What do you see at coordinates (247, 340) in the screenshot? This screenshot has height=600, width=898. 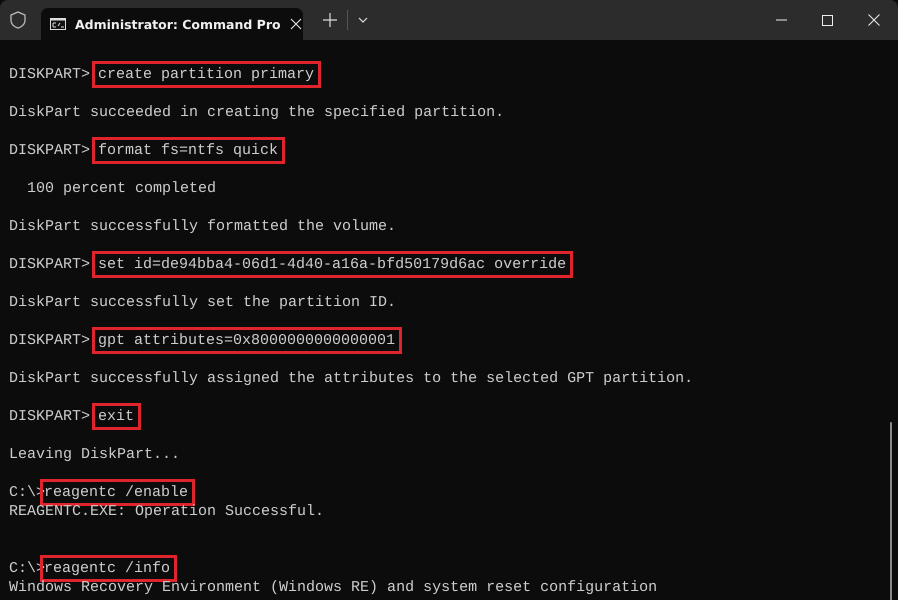 I see `highlighted-command: gpt attributes=0x8000000000000001` at bounding box center [247, 340].